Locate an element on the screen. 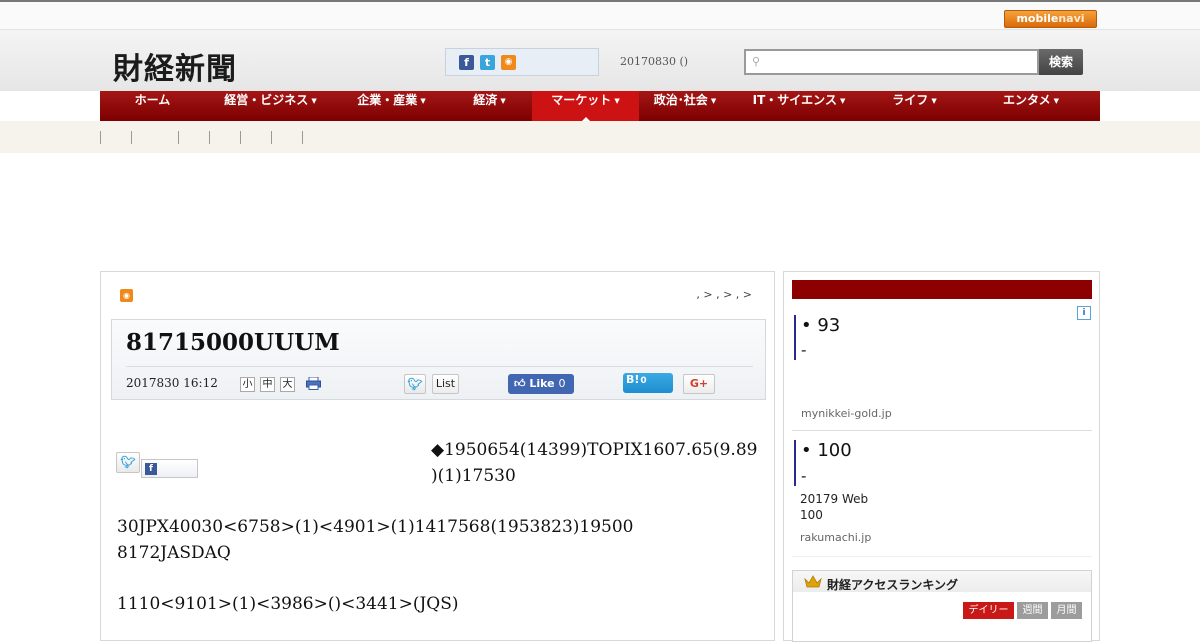 This screenshot has width=1200, height=642. nav-label: 経営・ビジネス is located at coordinates (266, 100).